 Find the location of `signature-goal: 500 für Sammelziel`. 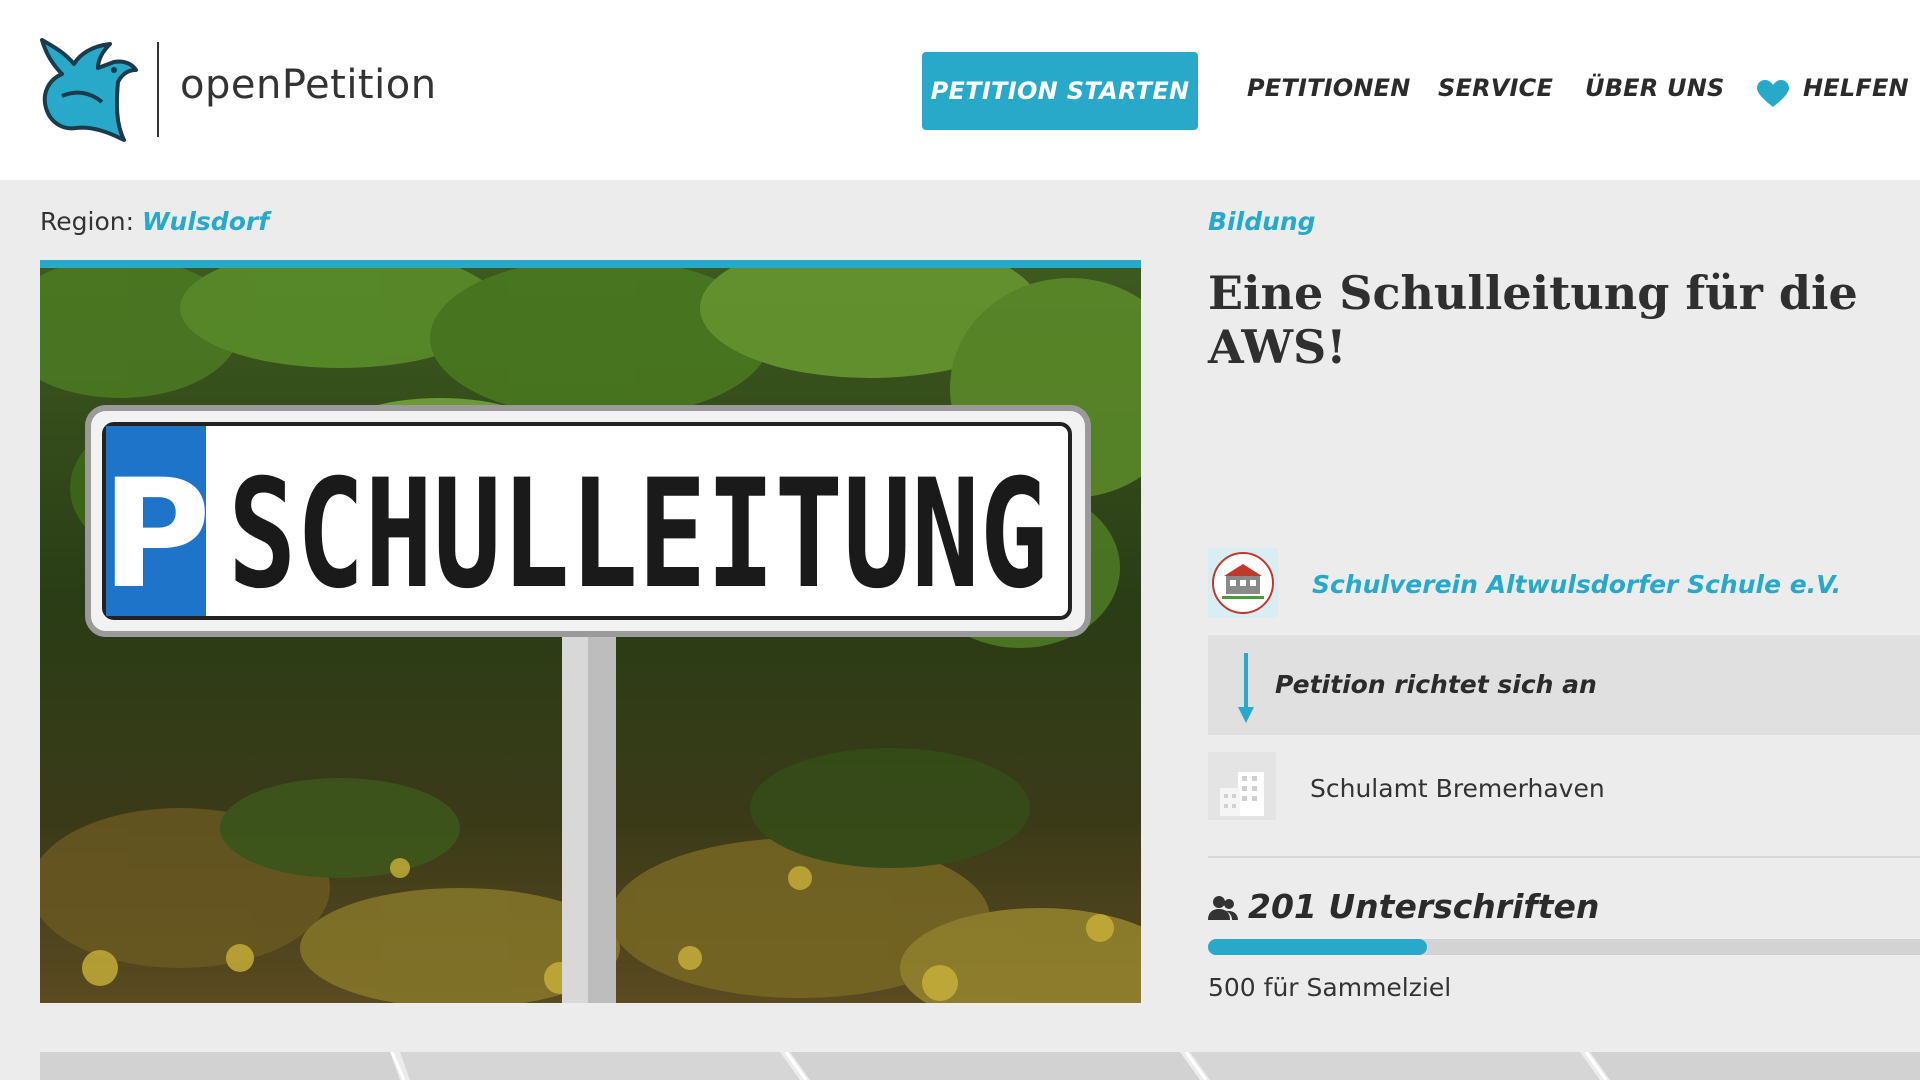

signature-goal: 500 für Sammelziel is located at coordinates (1330, 987).